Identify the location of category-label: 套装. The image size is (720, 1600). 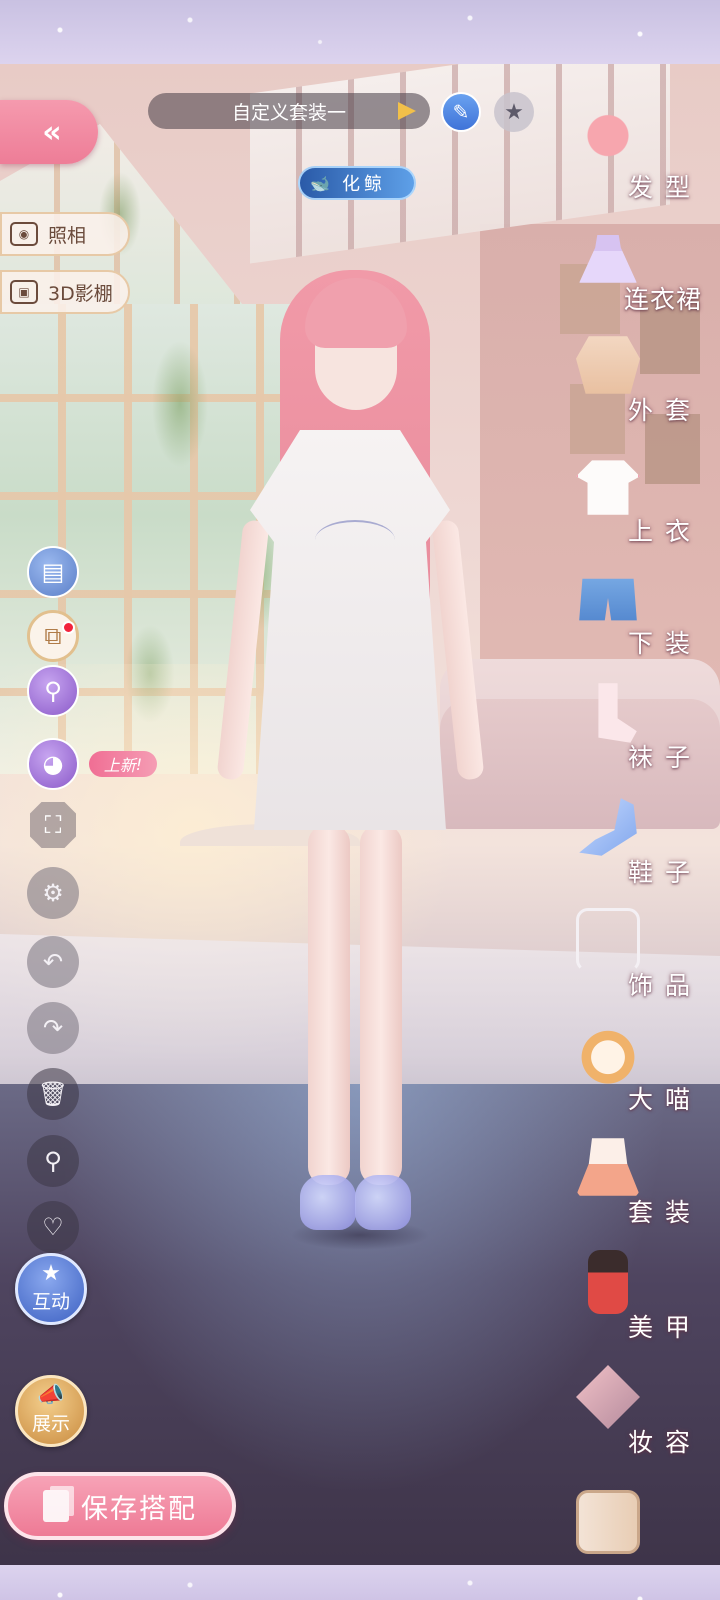
(664, 1212).